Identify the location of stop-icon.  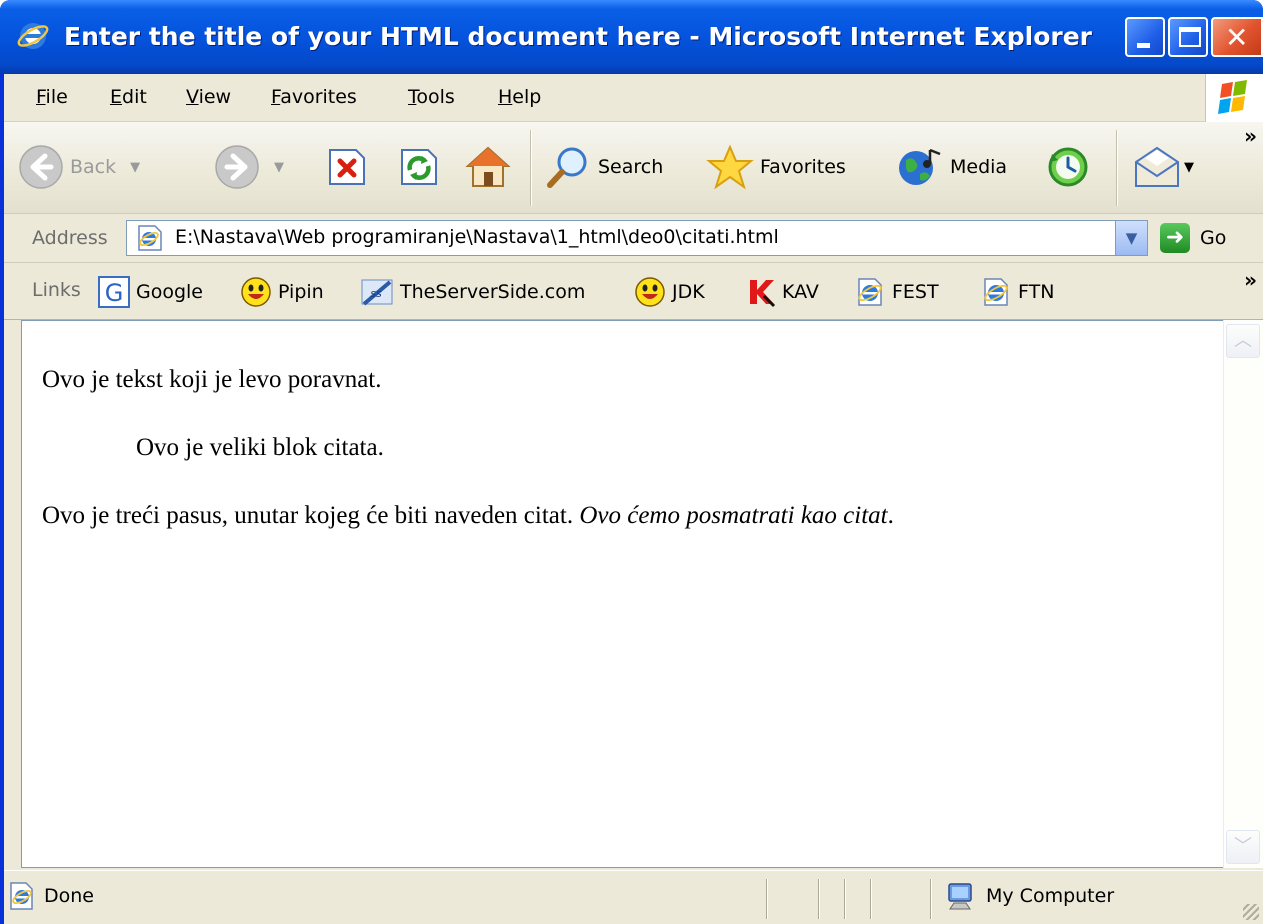
(347, 167).